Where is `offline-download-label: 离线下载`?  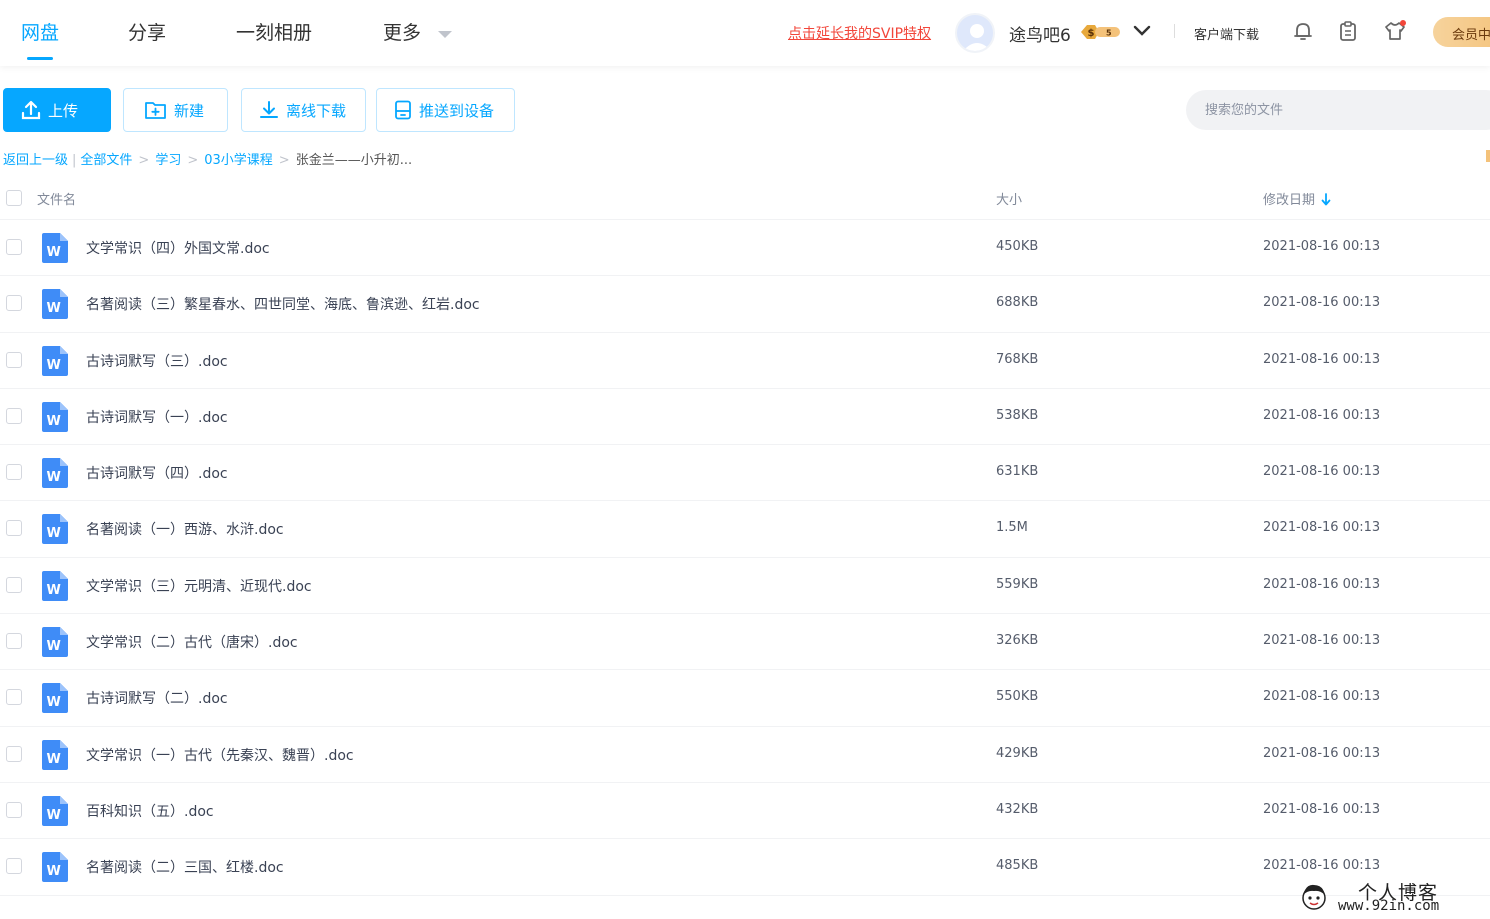 offline-download-label: 离线下载 is located at coordinates (316, 110).